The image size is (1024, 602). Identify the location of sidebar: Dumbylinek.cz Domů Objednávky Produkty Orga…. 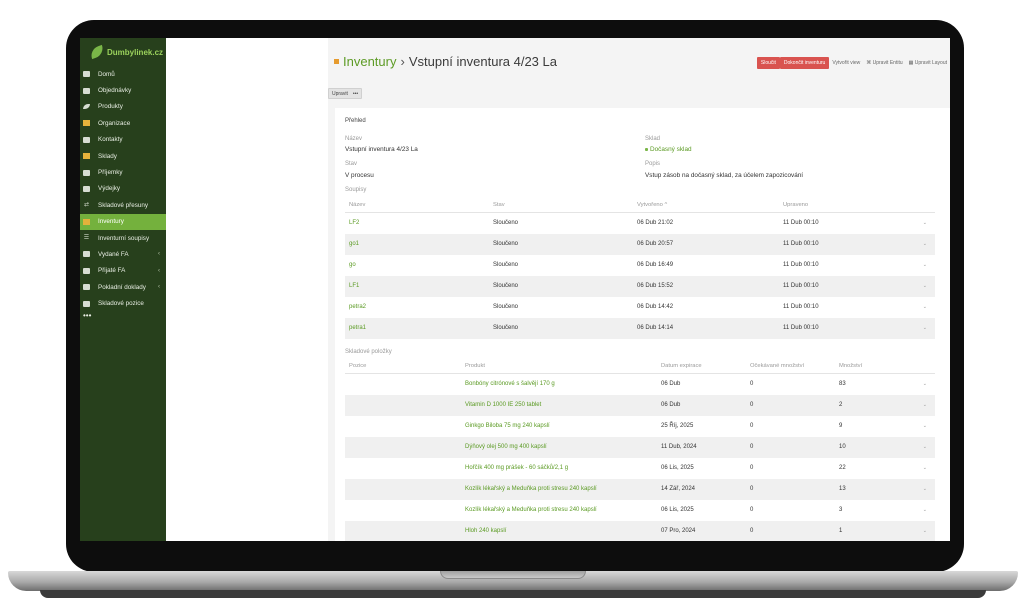
(123, 289).